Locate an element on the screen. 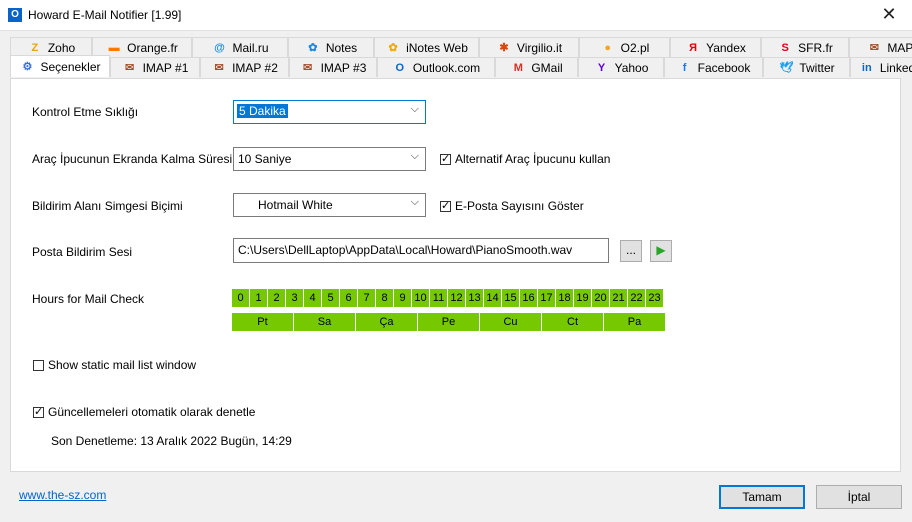 The image size is (912, 522). tab-label: MAPI is located at coordinates (899, 47).